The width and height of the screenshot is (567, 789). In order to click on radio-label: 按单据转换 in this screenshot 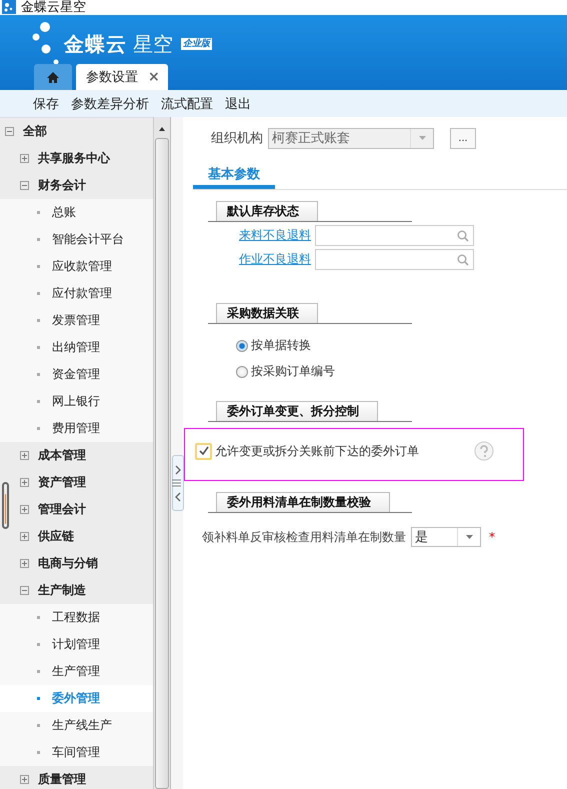, I will do `click(281, 345)`.